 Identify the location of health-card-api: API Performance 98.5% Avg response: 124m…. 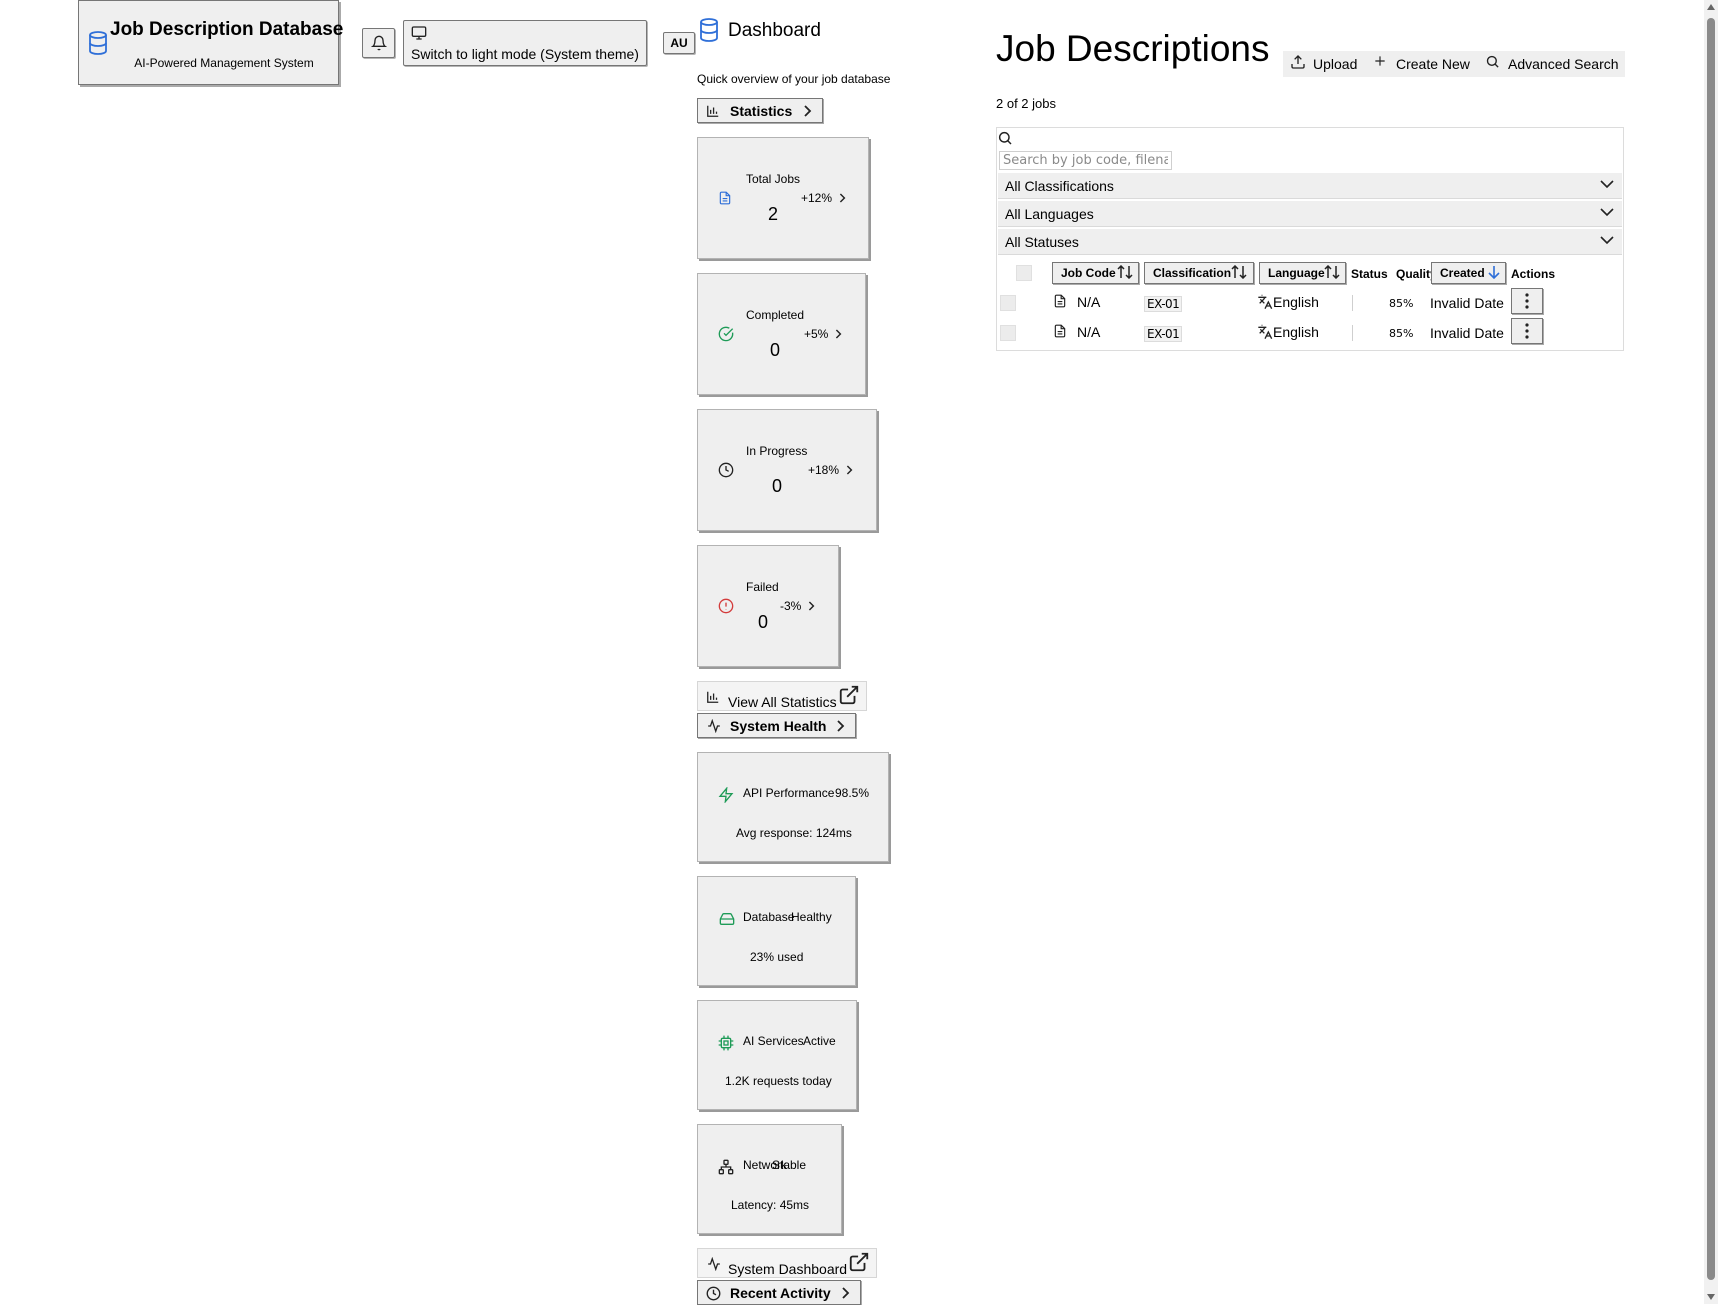
(793, 807).